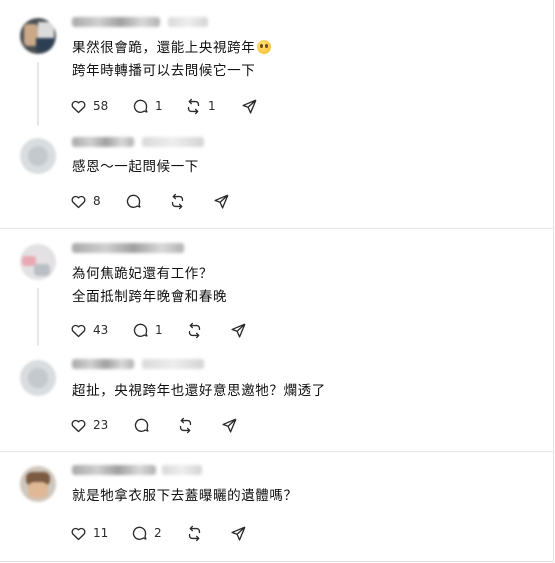 Image resolution: width=555 pixels, height=563 pixels. What do you see at coordinates (172, 48) in the screenshot?
I see `post-text-line: 果然很會跪，還能上央視跨年` at bounding box center [172, 48].